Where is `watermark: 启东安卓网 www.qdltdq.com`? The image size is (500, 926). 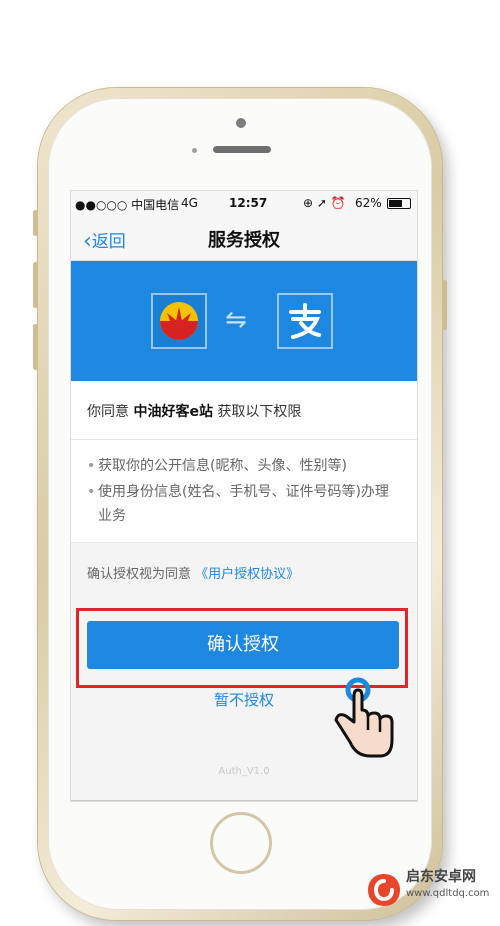 watermark: 启东安卓网 www.qdltdq.com is located at coordinates (431, 892).